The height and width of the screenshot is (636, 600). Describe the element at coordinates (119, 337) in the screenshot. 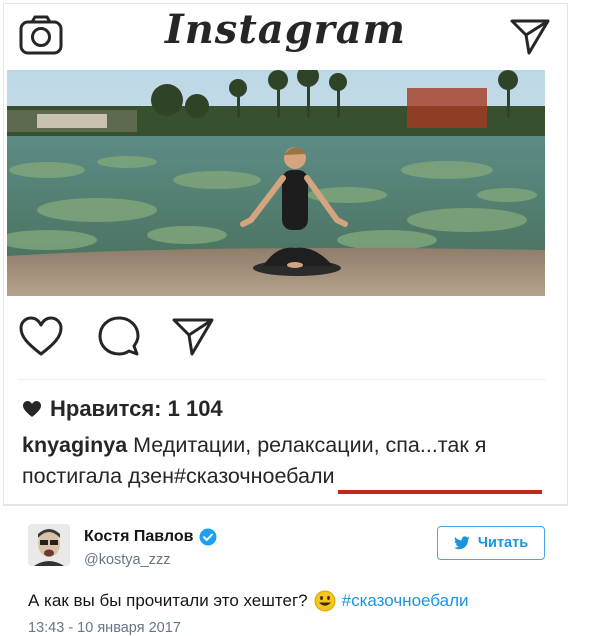

I see `comment-icon` at that location.